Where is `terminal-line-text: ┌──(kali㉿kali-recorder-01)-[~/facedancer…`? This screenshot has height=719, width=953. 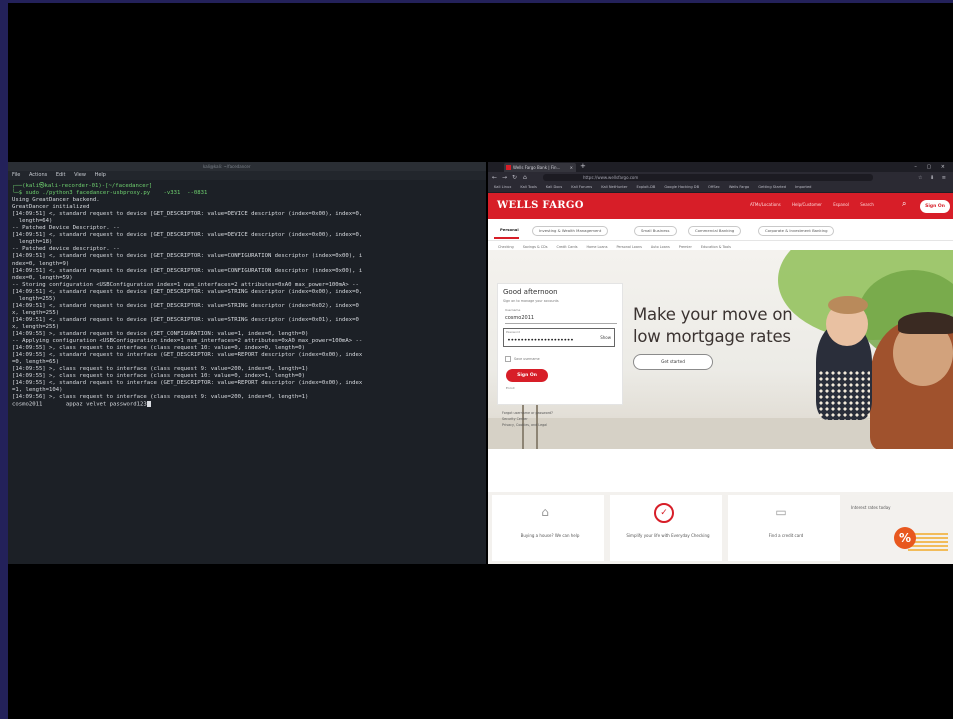
terminal-line-text: ┌──(kali㉿kali-recorder-01)-[~/facedancer… is located at coordinates (82, 186).